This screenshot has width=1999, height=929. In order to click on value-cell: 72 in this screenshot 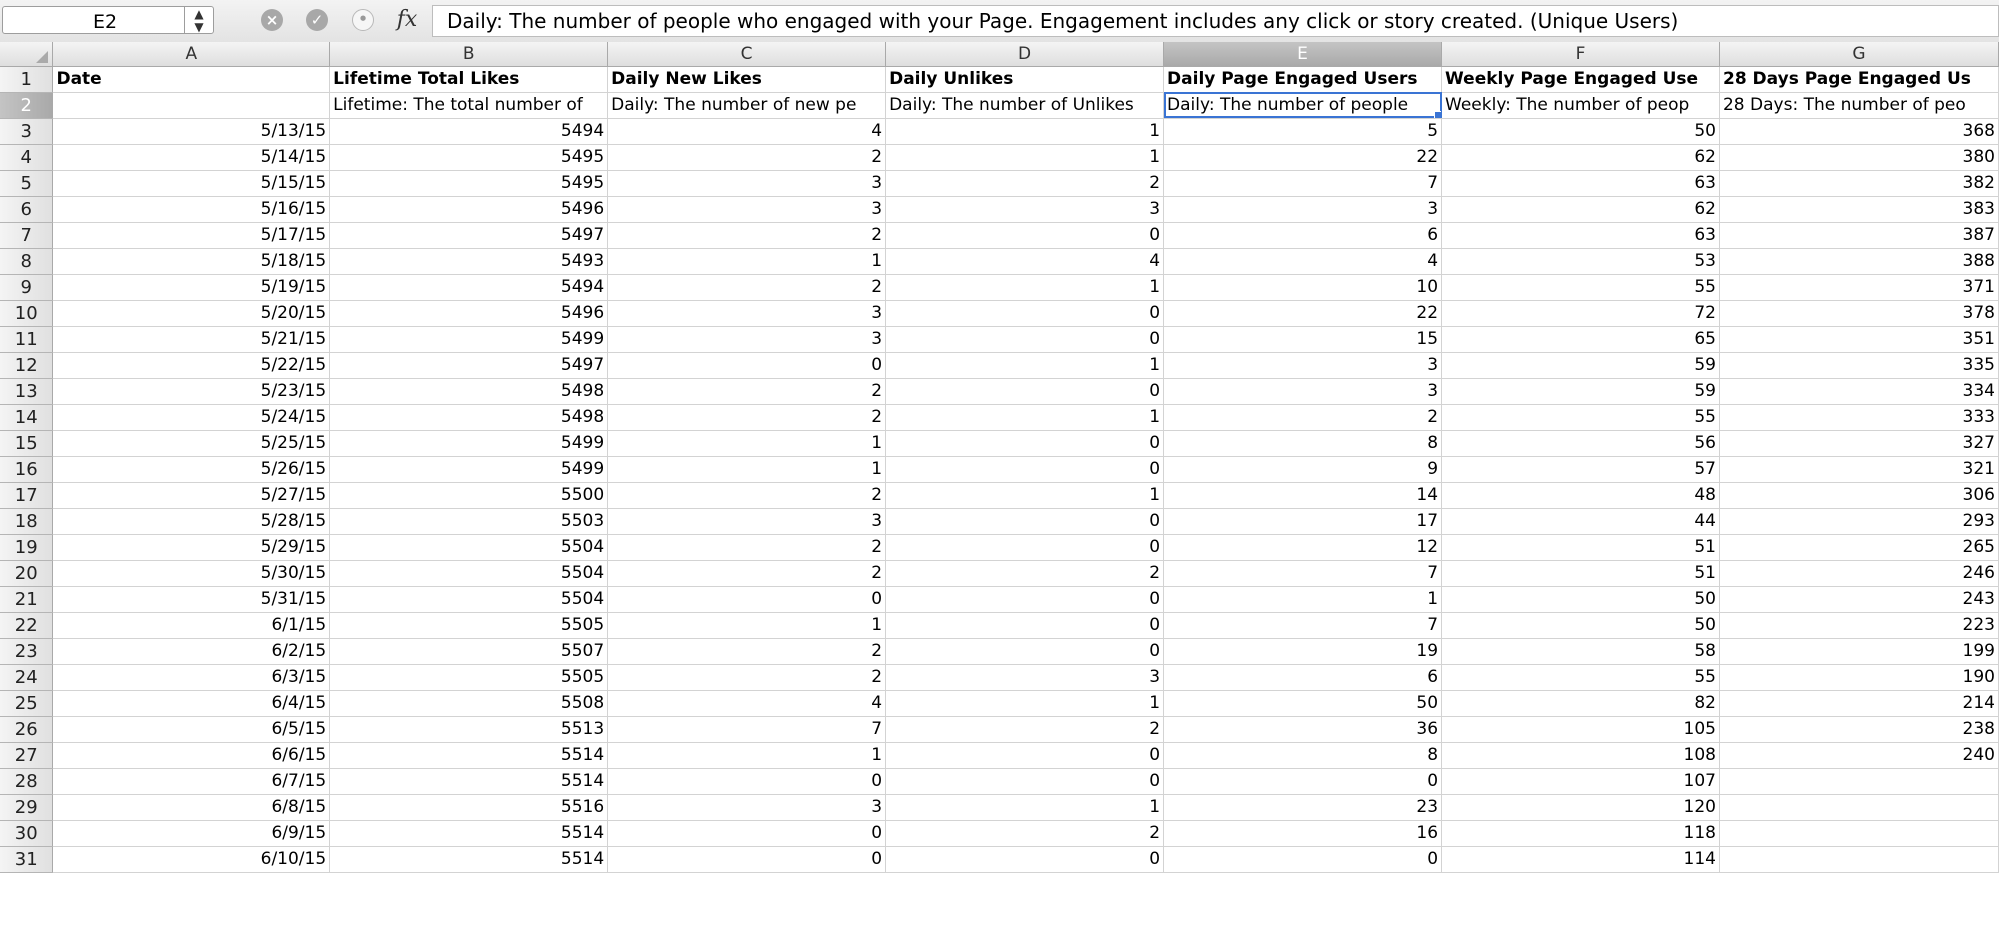, I will do `click(1580, 313)`.